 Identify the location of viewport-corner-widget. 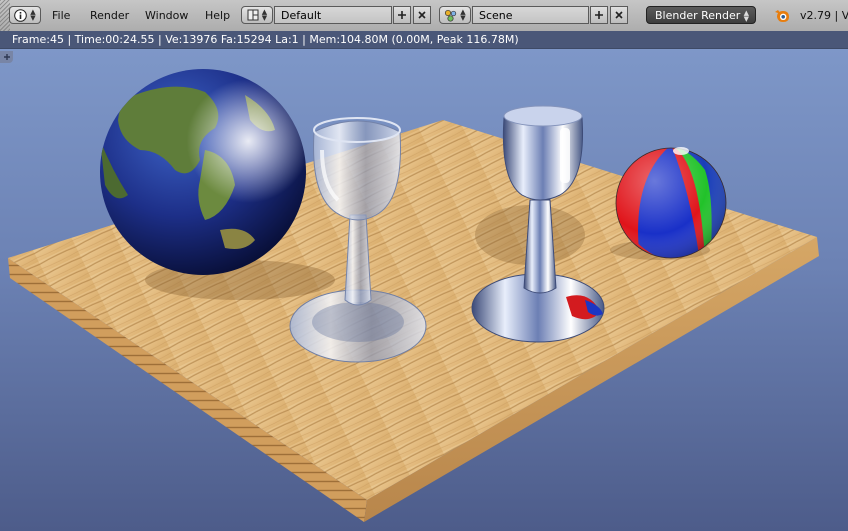
(6, 57).